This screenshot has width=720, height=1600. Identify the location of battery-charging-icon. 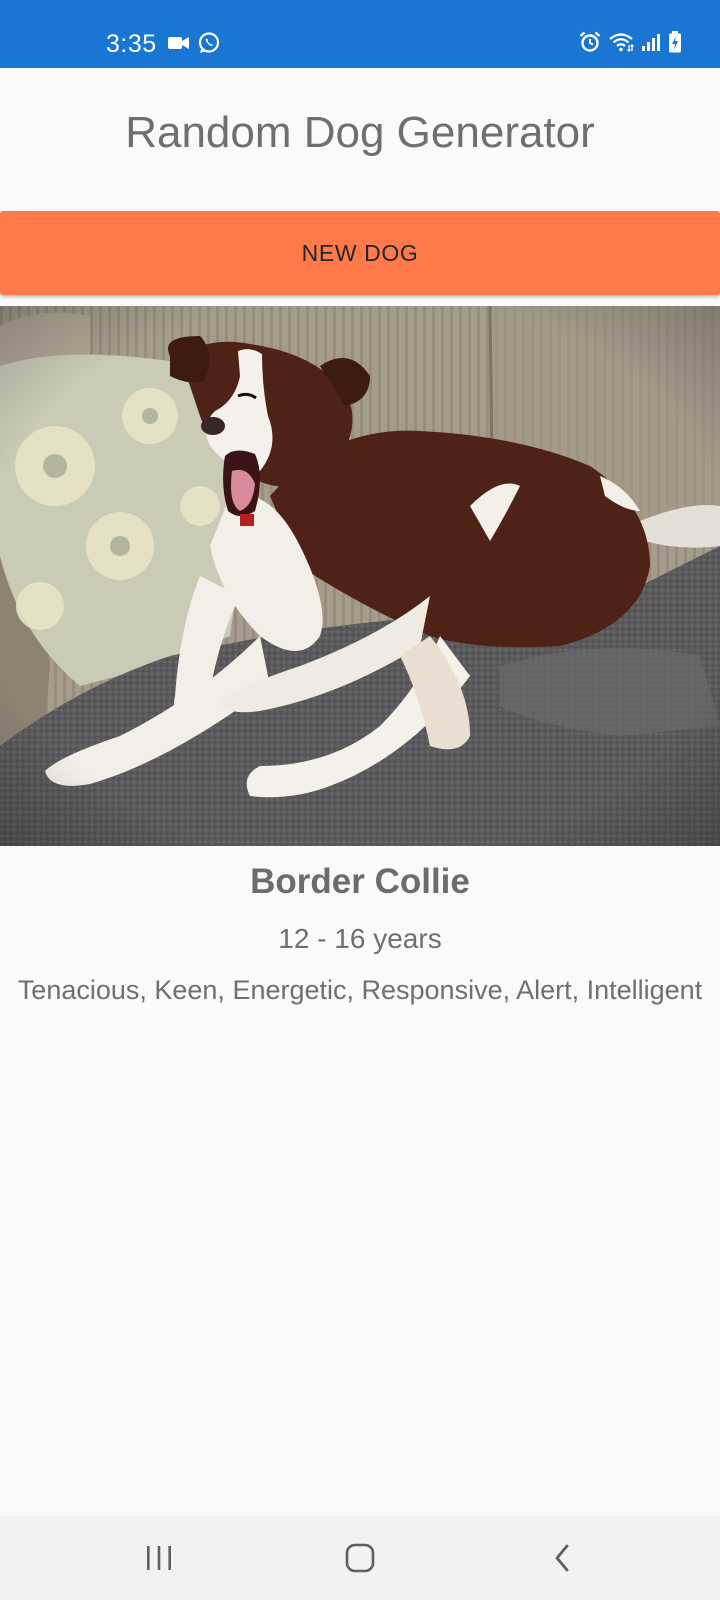
(675, 42).